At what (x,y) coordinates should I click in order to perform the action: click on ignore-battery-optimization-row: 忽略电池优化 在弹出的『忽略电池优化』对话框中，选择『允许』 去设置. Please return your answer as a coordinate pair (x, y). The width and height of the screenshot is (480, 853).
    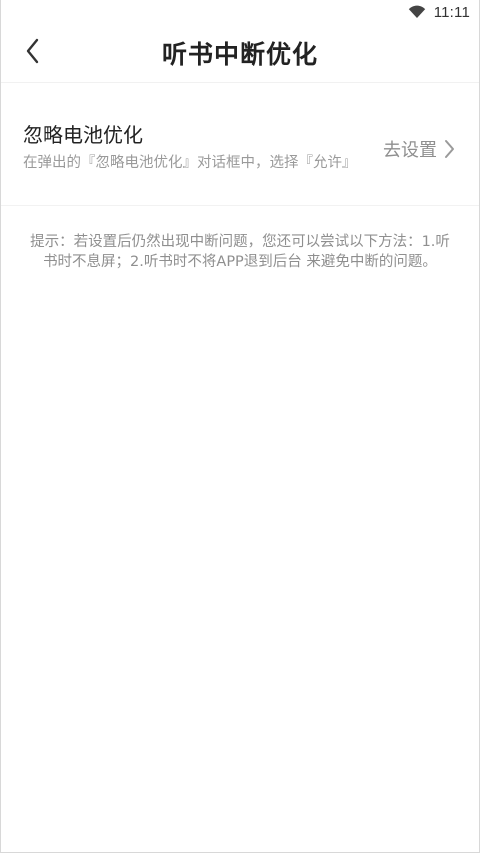
    Looking at the image, I should click on (240, 144).